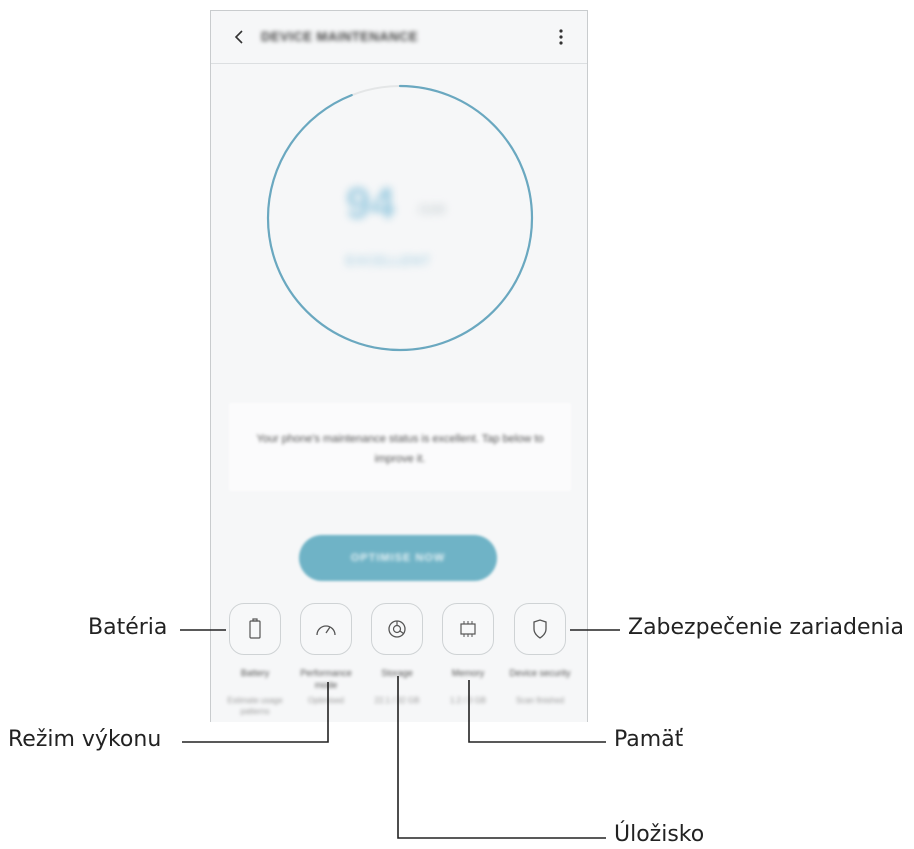  What do you see at coordinates (255, 706) in the screenshot?
I see `battery-tile-sub: Estimate usage patterns` at bounding box center [255, 706].